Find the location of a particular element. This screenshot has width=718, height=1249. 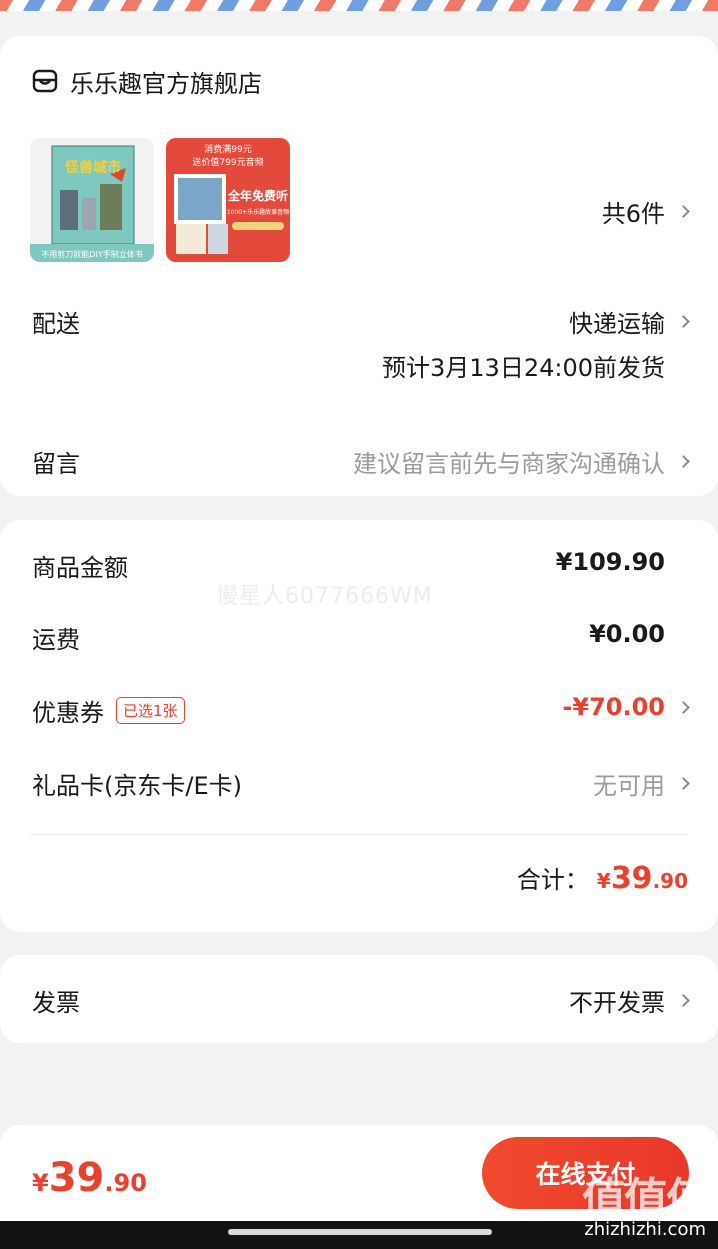

invoice-value: 不开发票 is located at coordinates (617, 1003).